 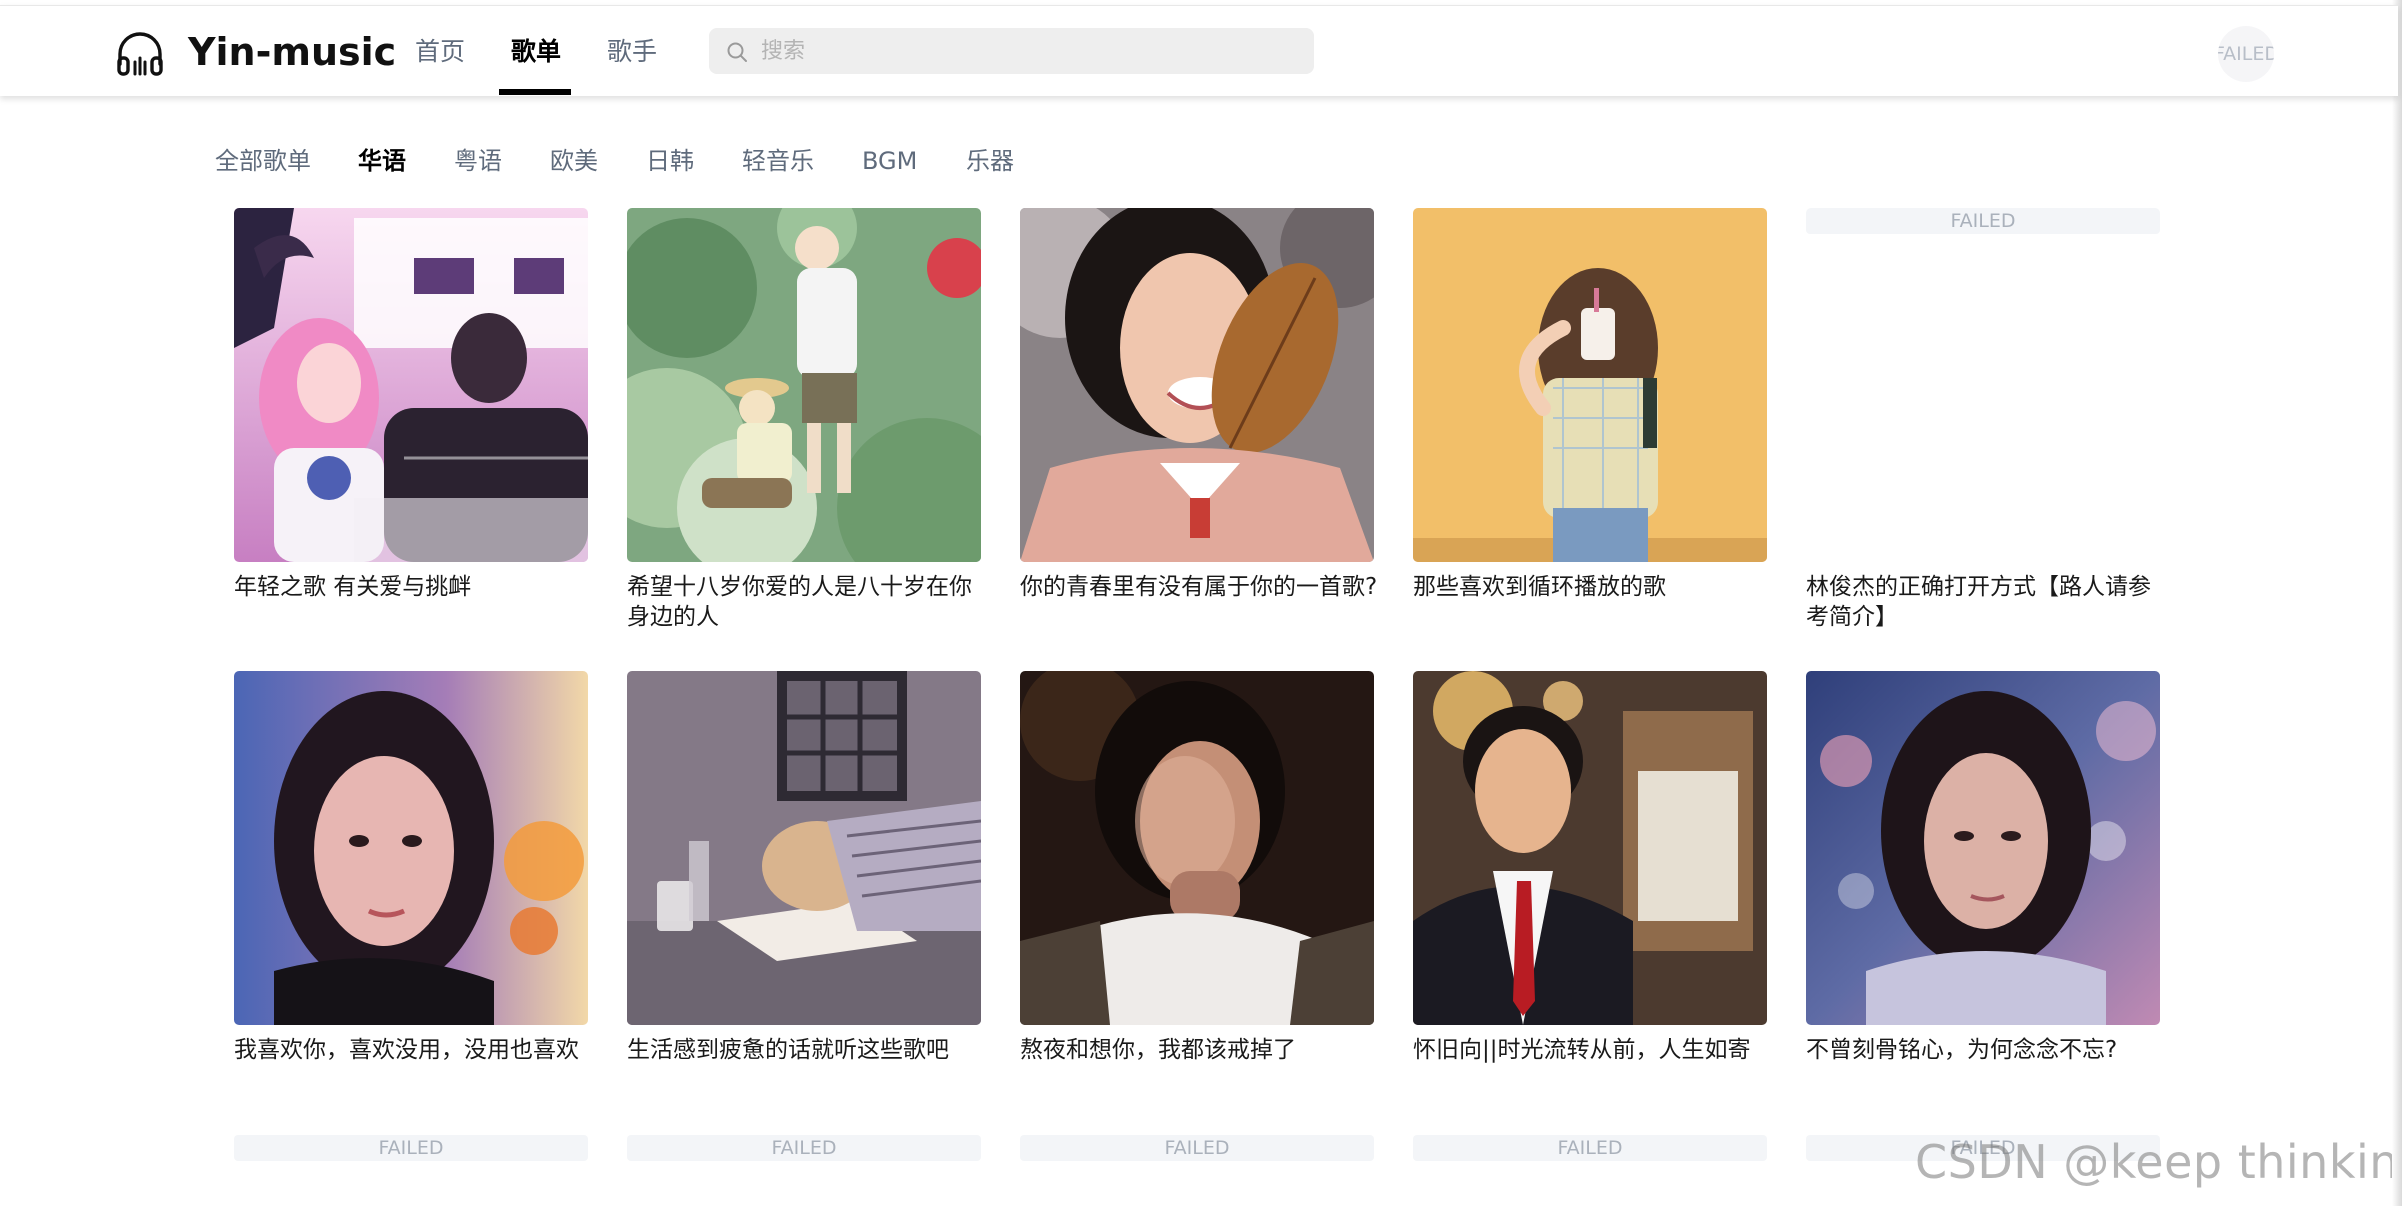 I want to click on category-tab-cantonese: 粤语, so click(x=478, y=161).